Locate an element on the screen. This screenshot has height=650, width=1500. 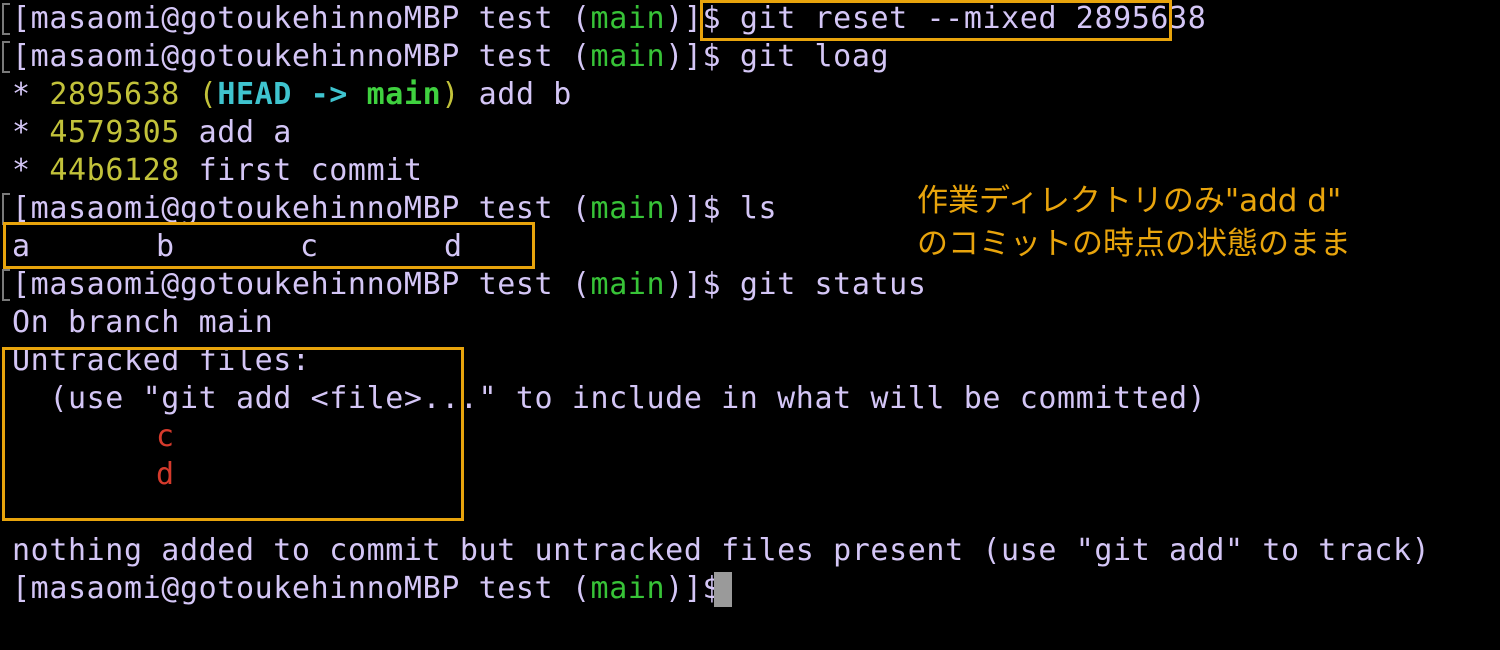
commit-hash: 44b6128 is located at coordinates (114, 170).